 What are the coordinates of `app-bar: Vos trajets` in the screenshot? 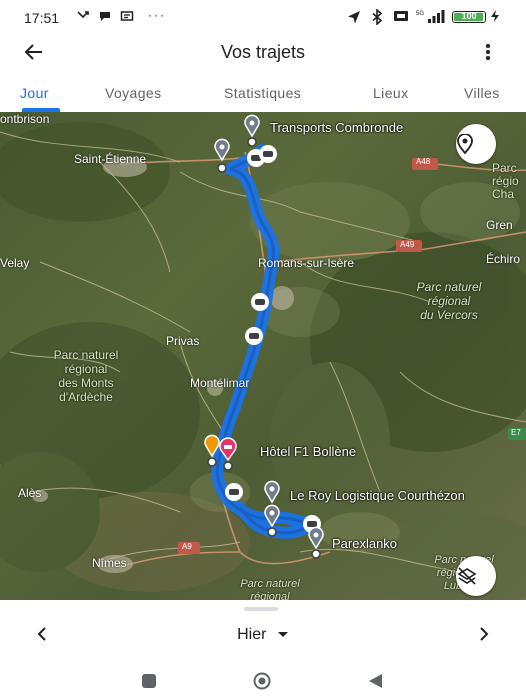 It's located at (263, 56).